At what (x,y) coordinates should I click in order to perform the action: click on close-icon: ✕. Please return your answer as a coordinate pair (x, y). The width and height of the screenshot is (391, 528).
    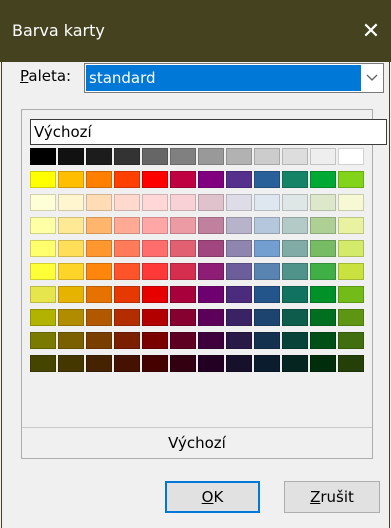
    Looking at the image, I should click on (371, 32).